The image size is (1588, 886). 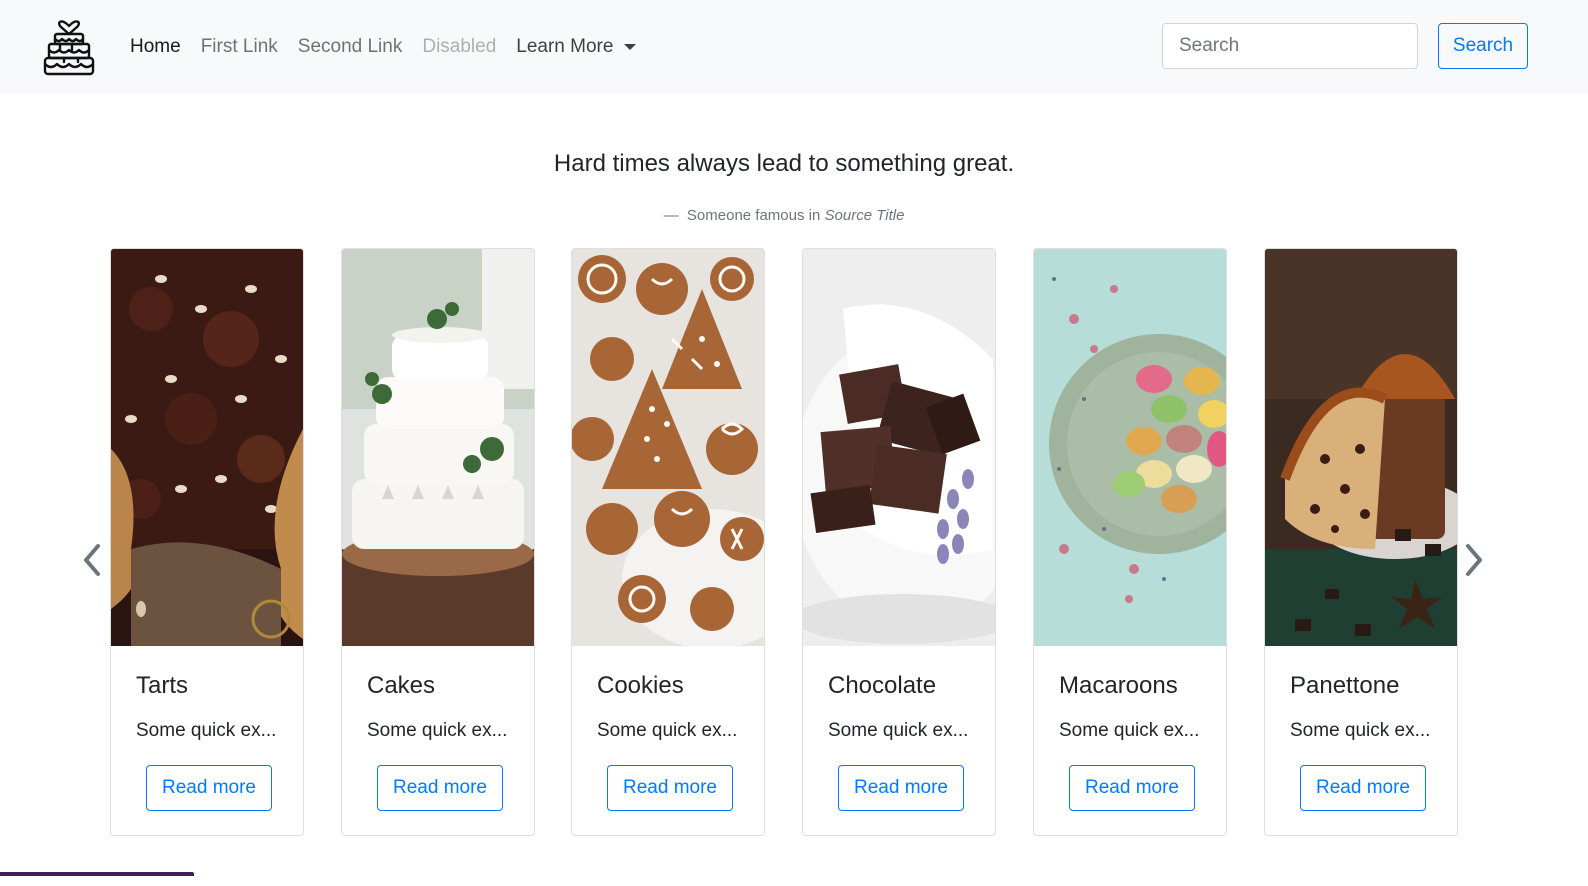 I want to click on nav-link-first: First Link, so click(x=239, y=47).